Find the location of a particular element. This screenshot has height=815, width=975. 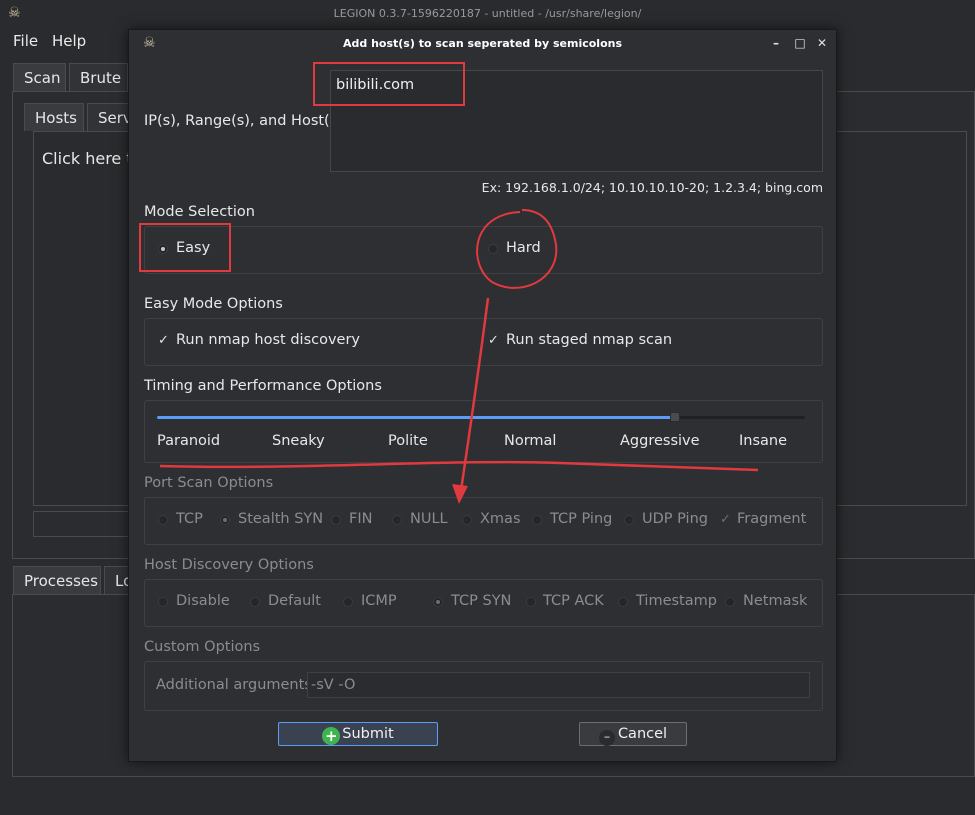

annotation-timing-underline is located at coordinates (459, 466).